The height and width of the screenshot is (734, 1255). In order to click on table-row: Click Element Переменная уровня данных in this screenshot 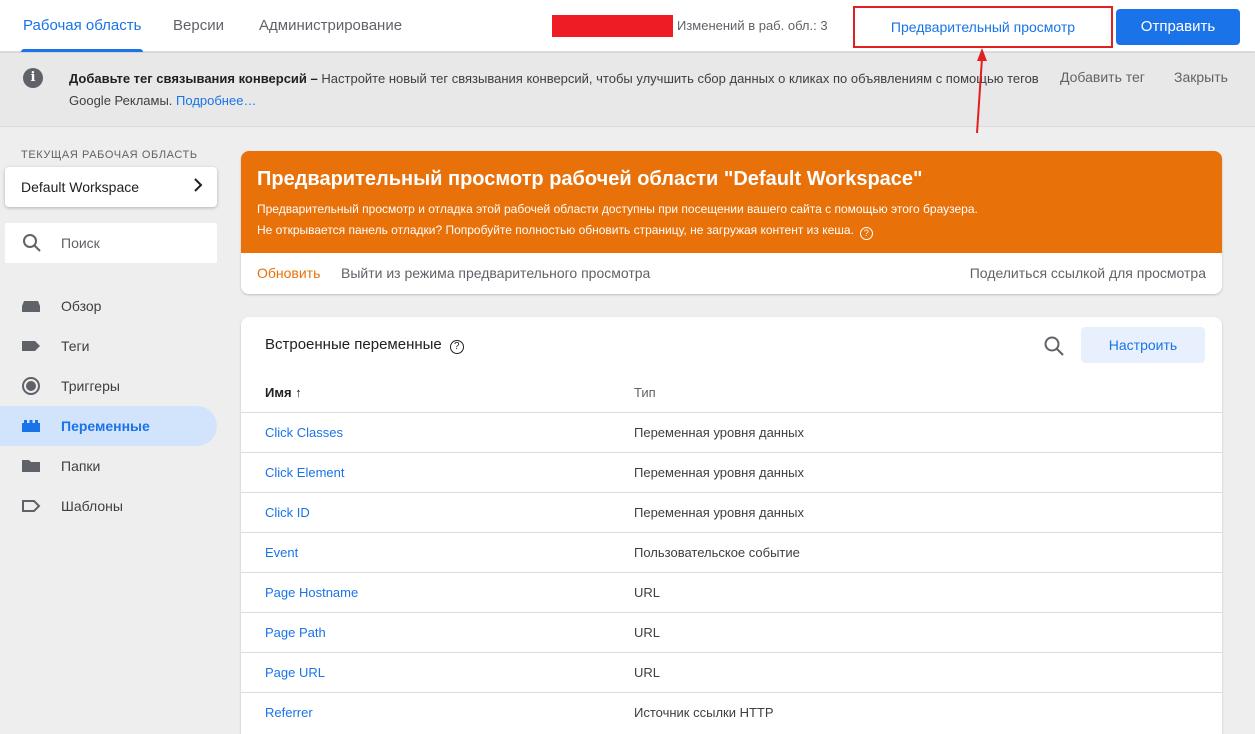, I will do `click(731, 472)`.